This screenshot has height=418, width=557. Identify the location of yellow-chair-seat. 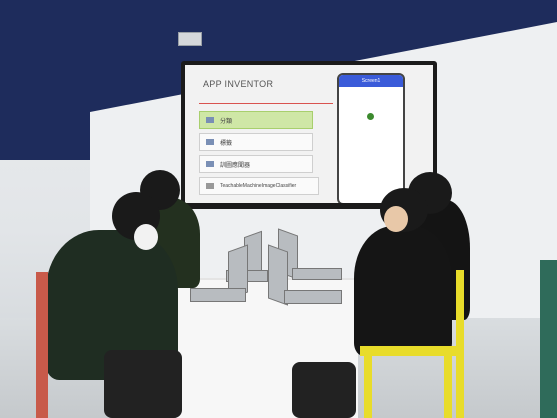
(408, 351).